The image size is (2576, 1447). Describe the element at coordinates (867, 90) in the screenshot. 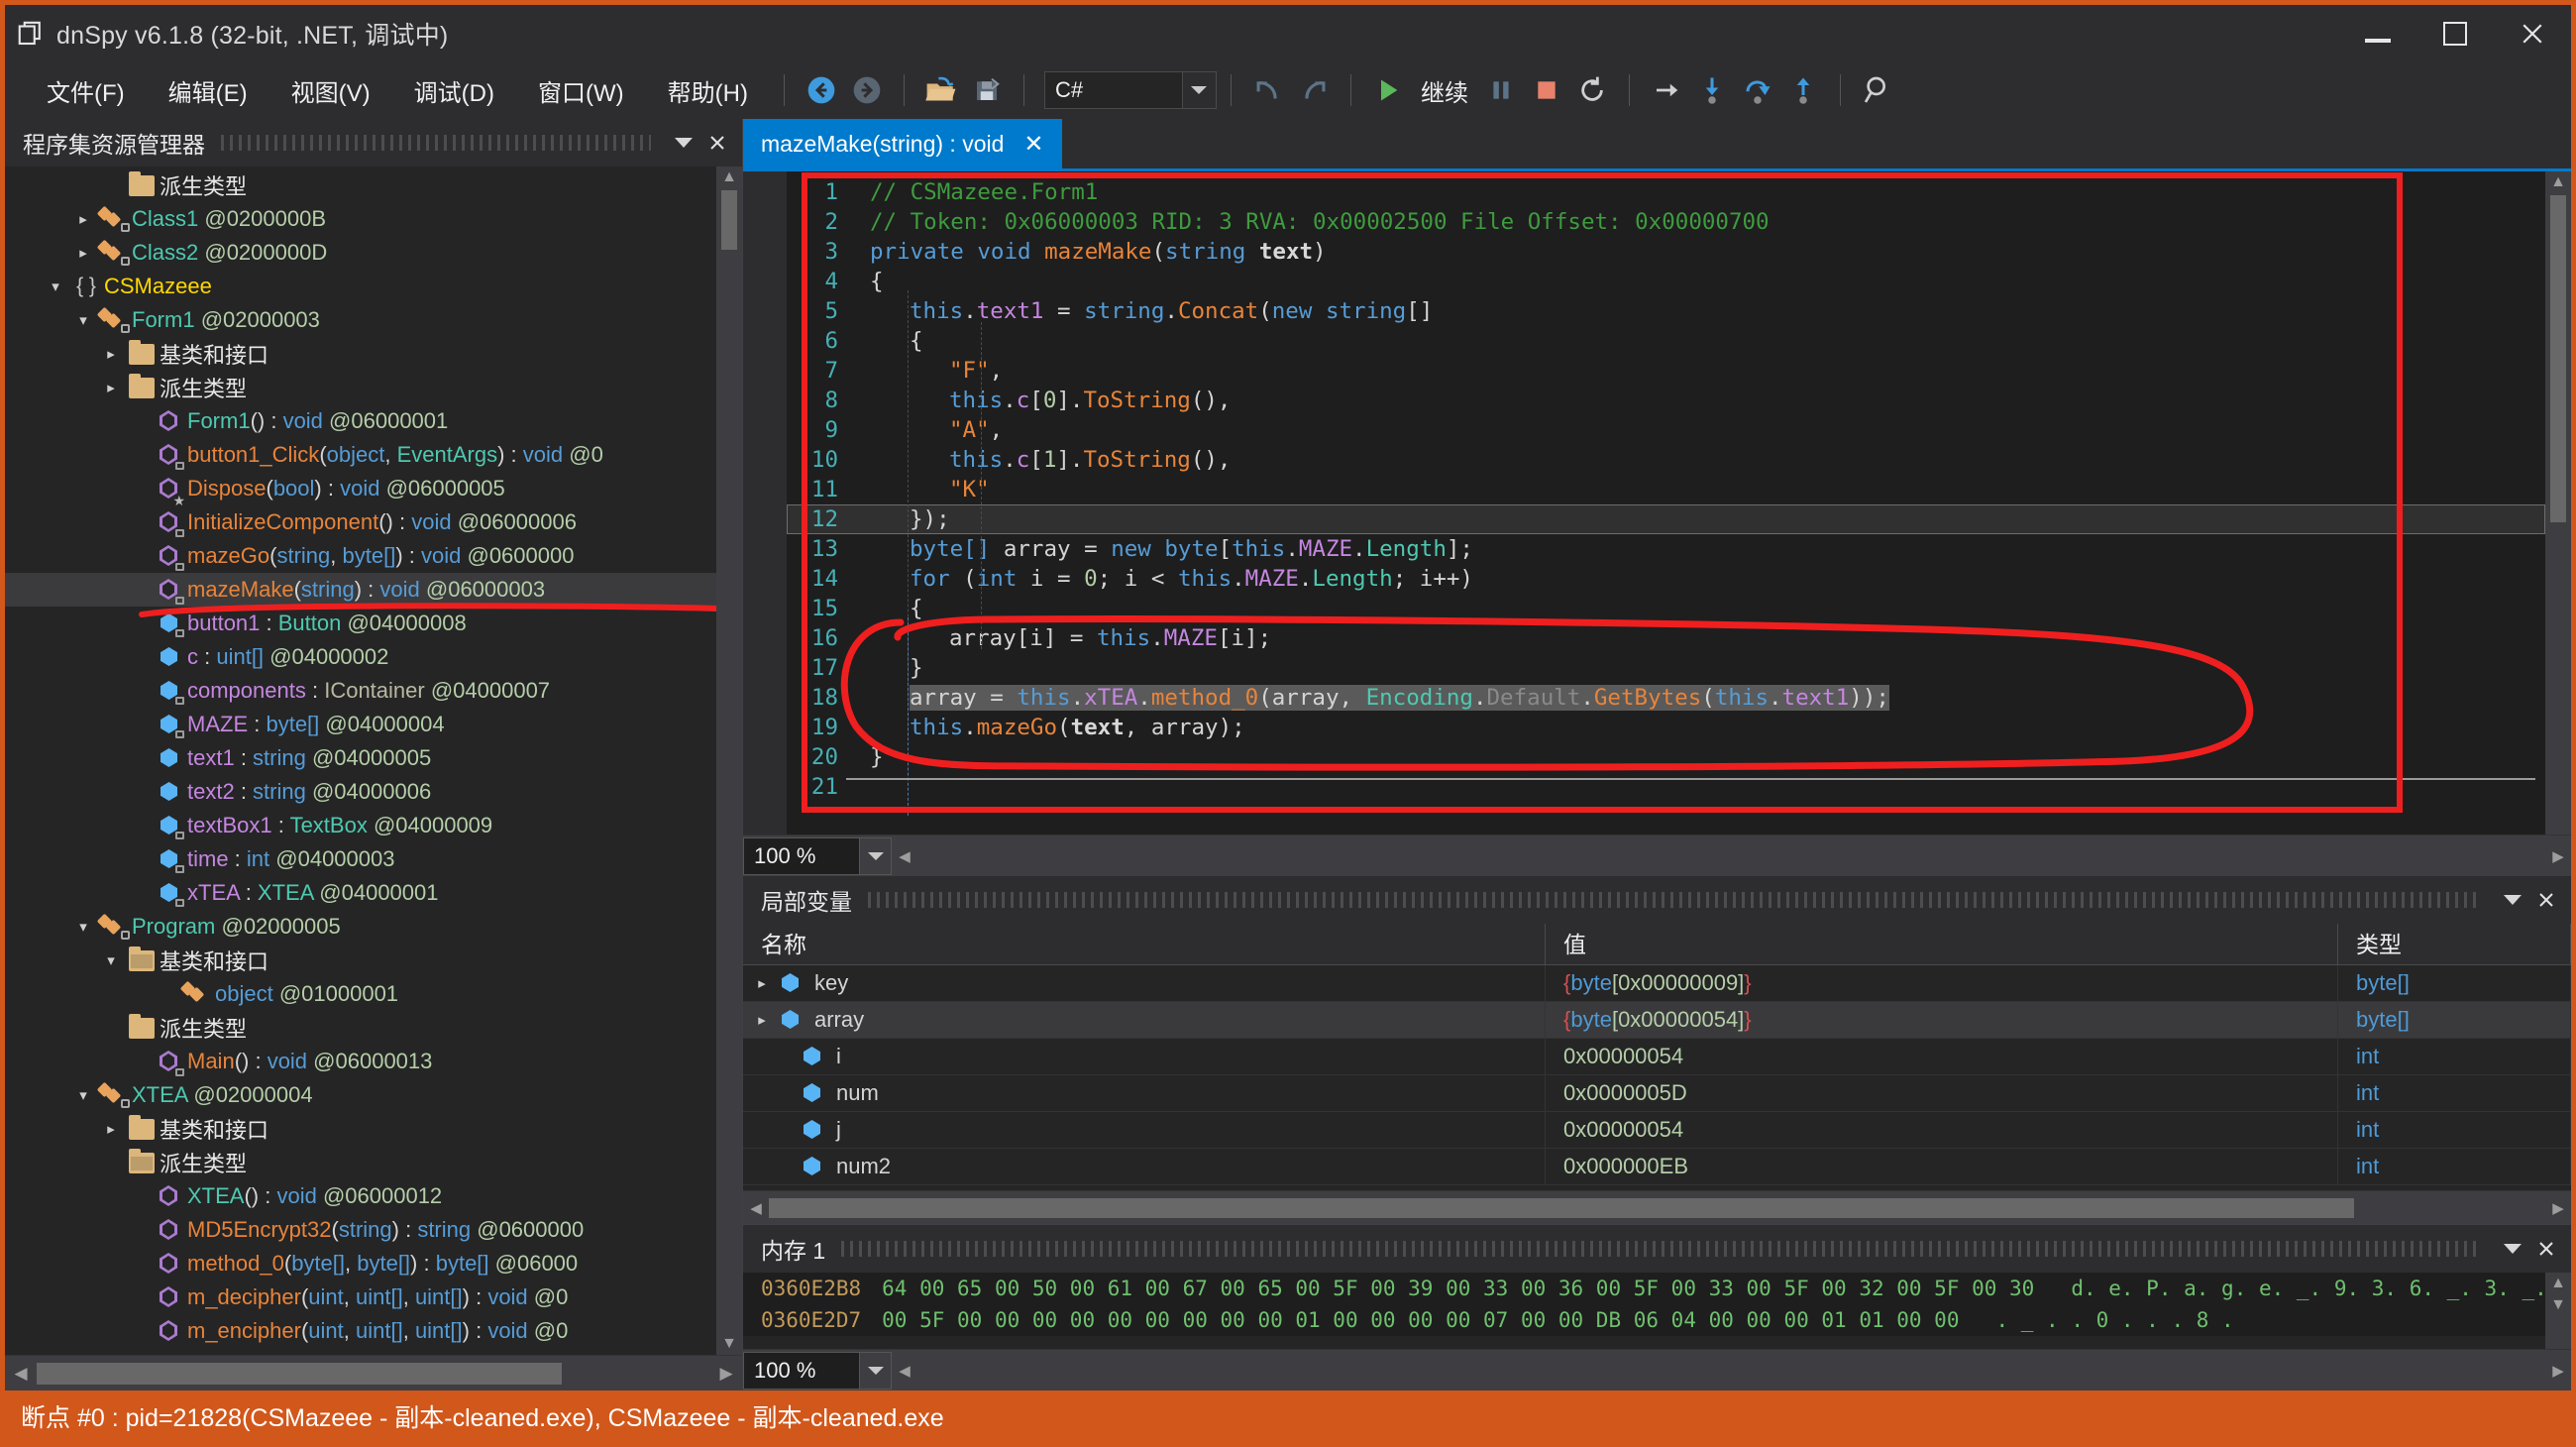

I see `forward-button` at that location.